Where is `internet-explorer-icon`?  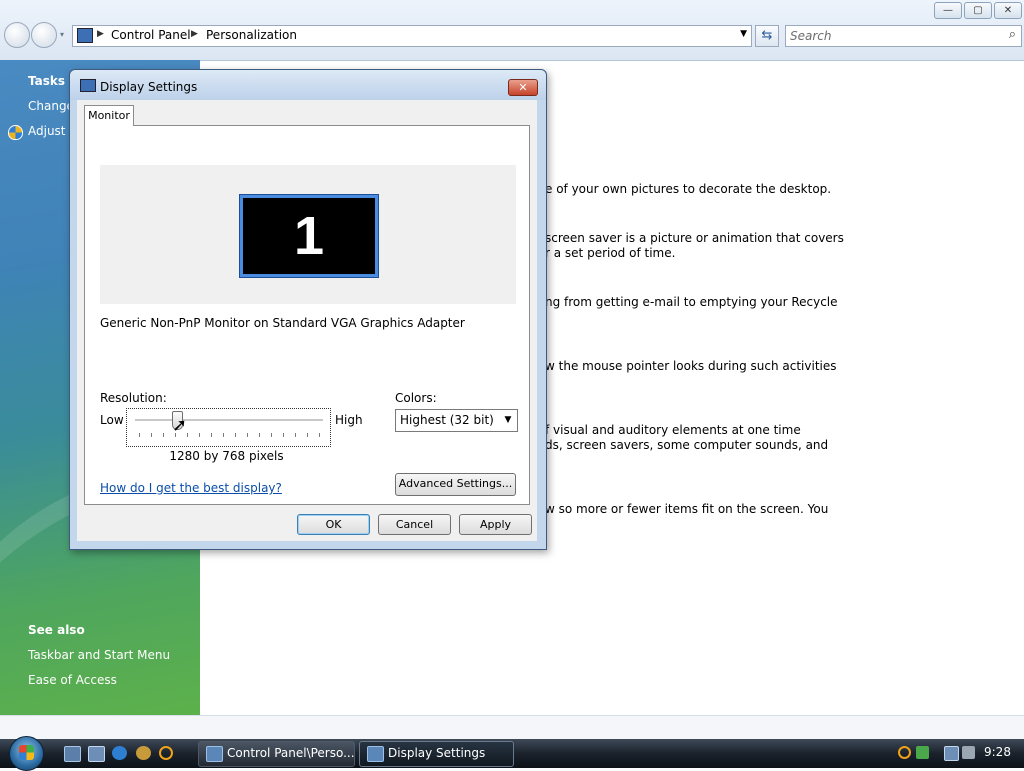
internet-explorer-icon is located at coordinates (119, 753).